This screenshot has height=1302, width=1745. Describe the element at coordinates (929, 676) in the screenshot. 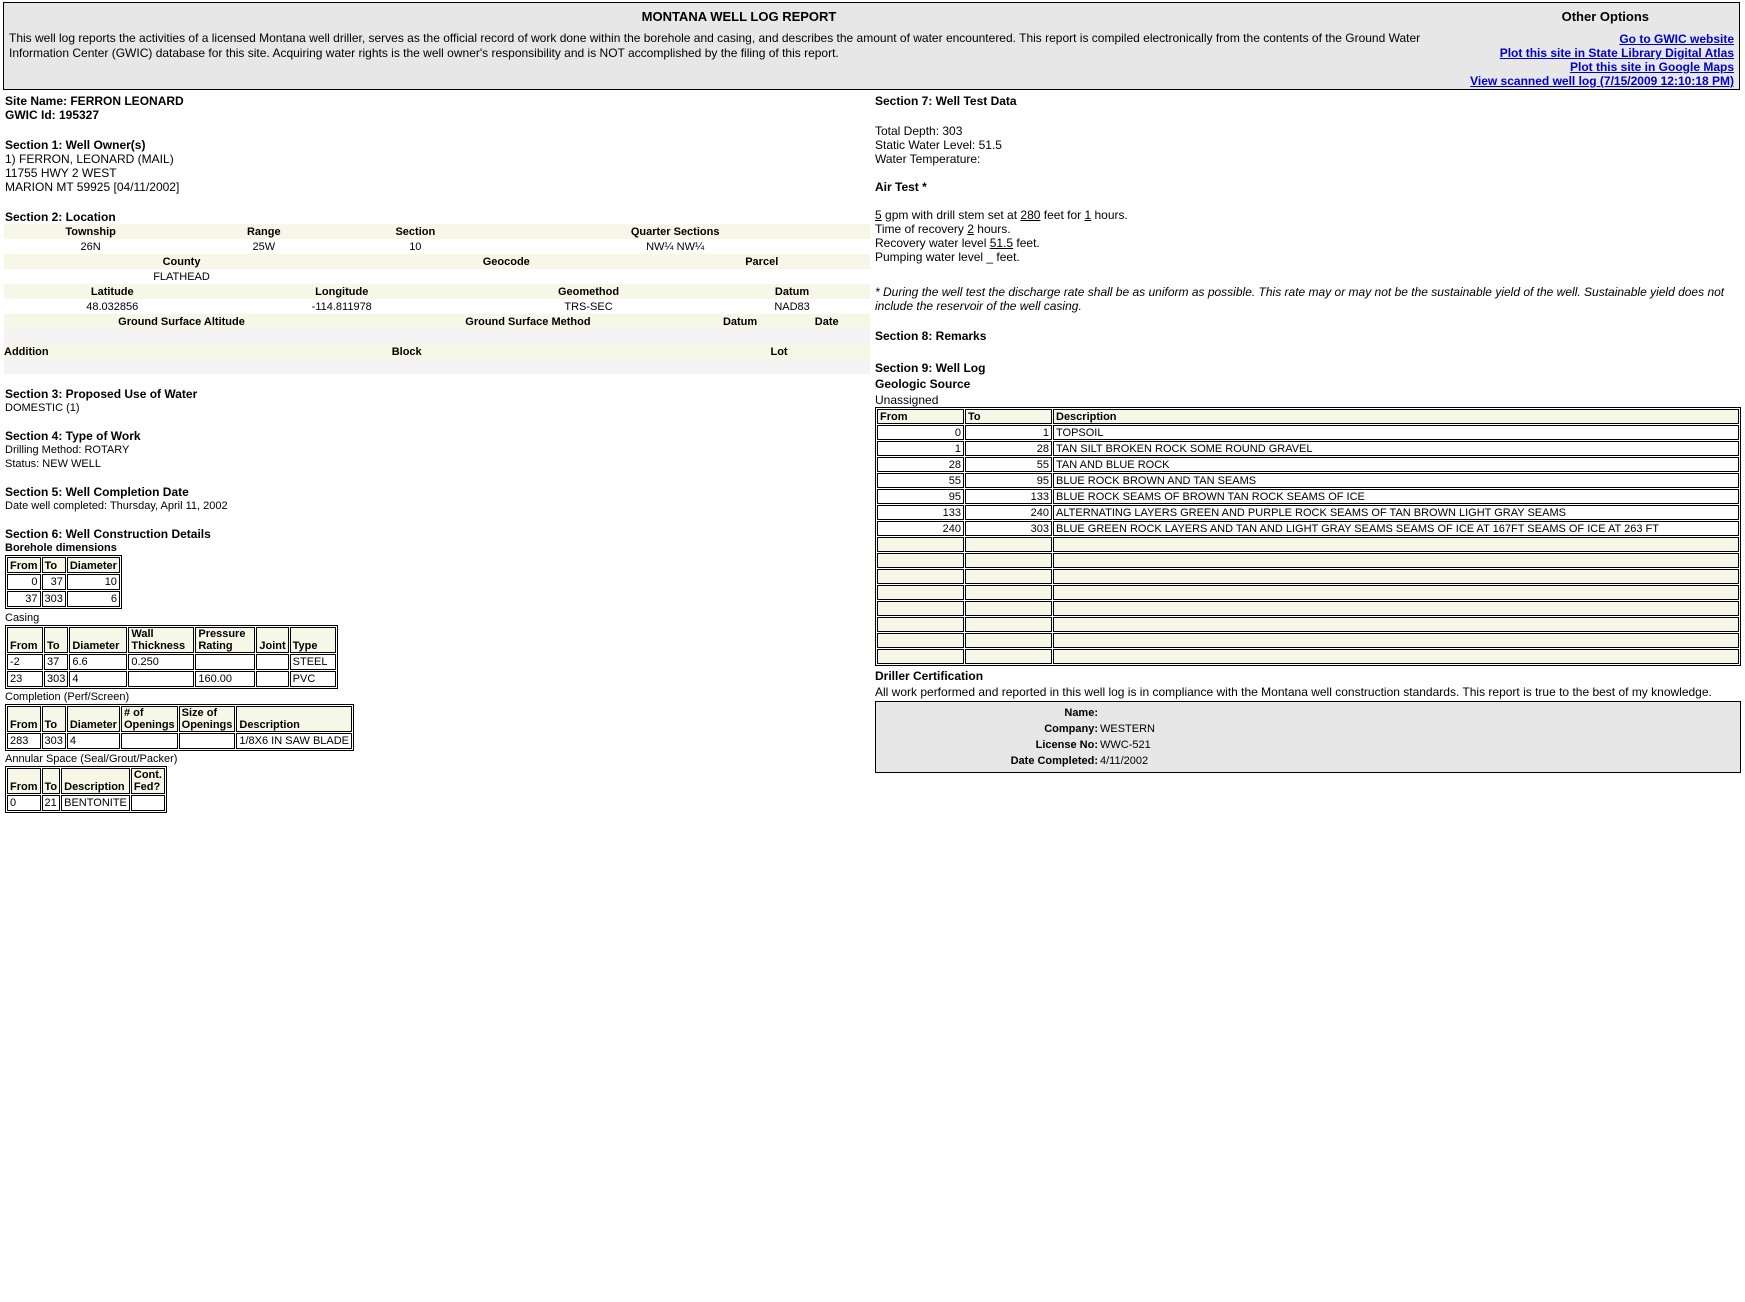

I see `driller-certification-title: Driller Certification` at that location.